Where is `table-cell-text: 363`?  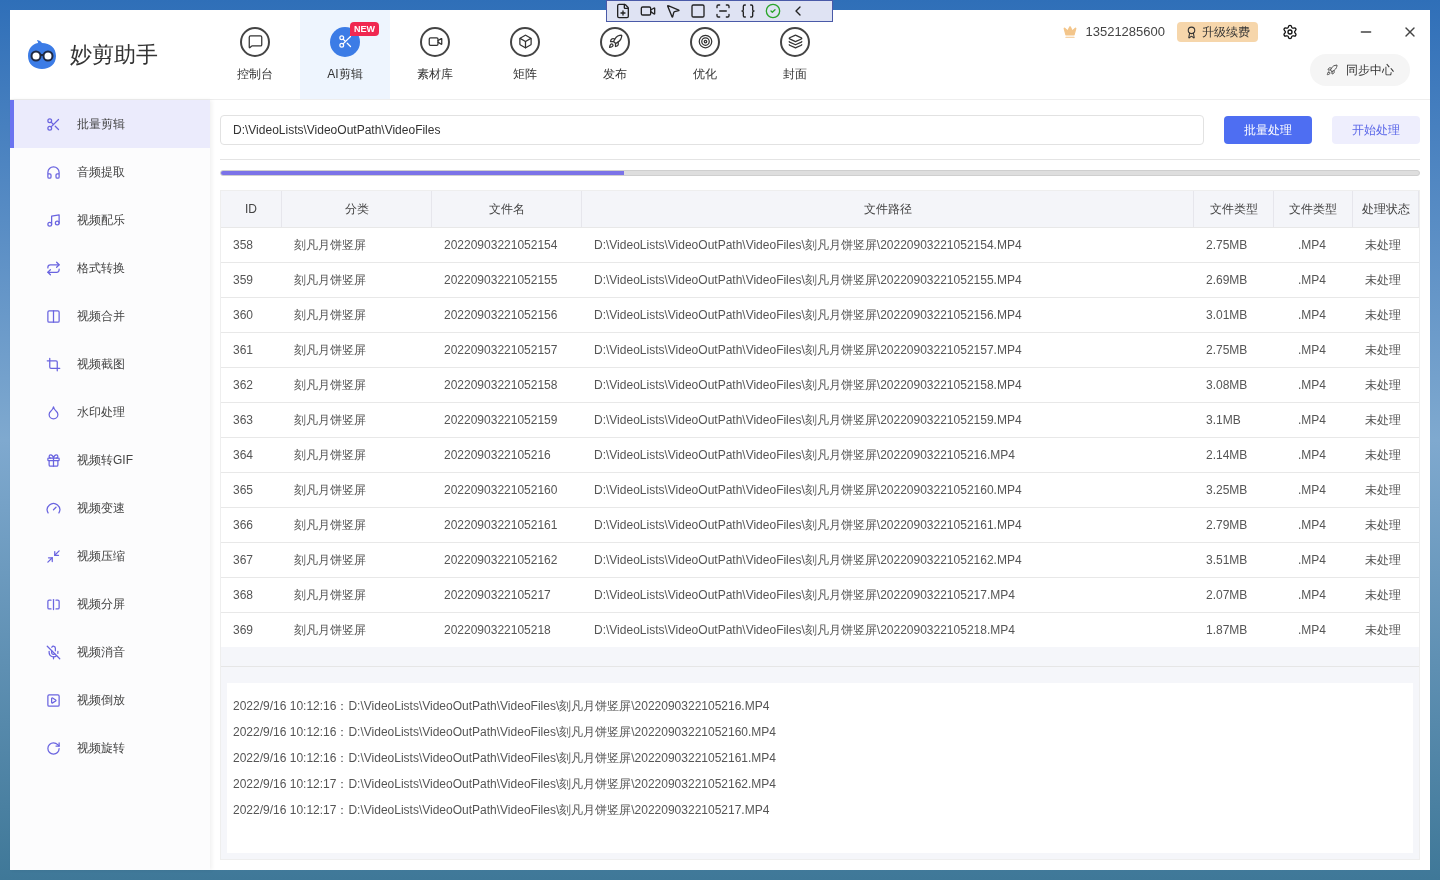
table-cell-text: 363 is located at coordinates (243, 420).